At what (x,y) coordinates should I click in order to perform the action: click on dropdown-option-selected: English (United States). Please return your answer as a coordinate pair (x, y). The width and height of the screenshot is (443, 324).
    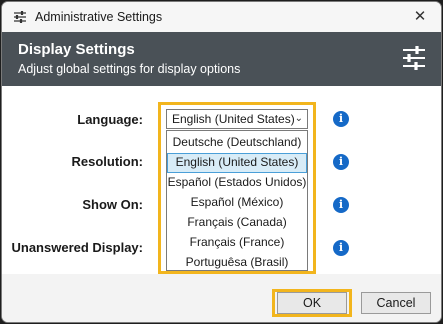
    Looking at the image, I should click on (237, 163).